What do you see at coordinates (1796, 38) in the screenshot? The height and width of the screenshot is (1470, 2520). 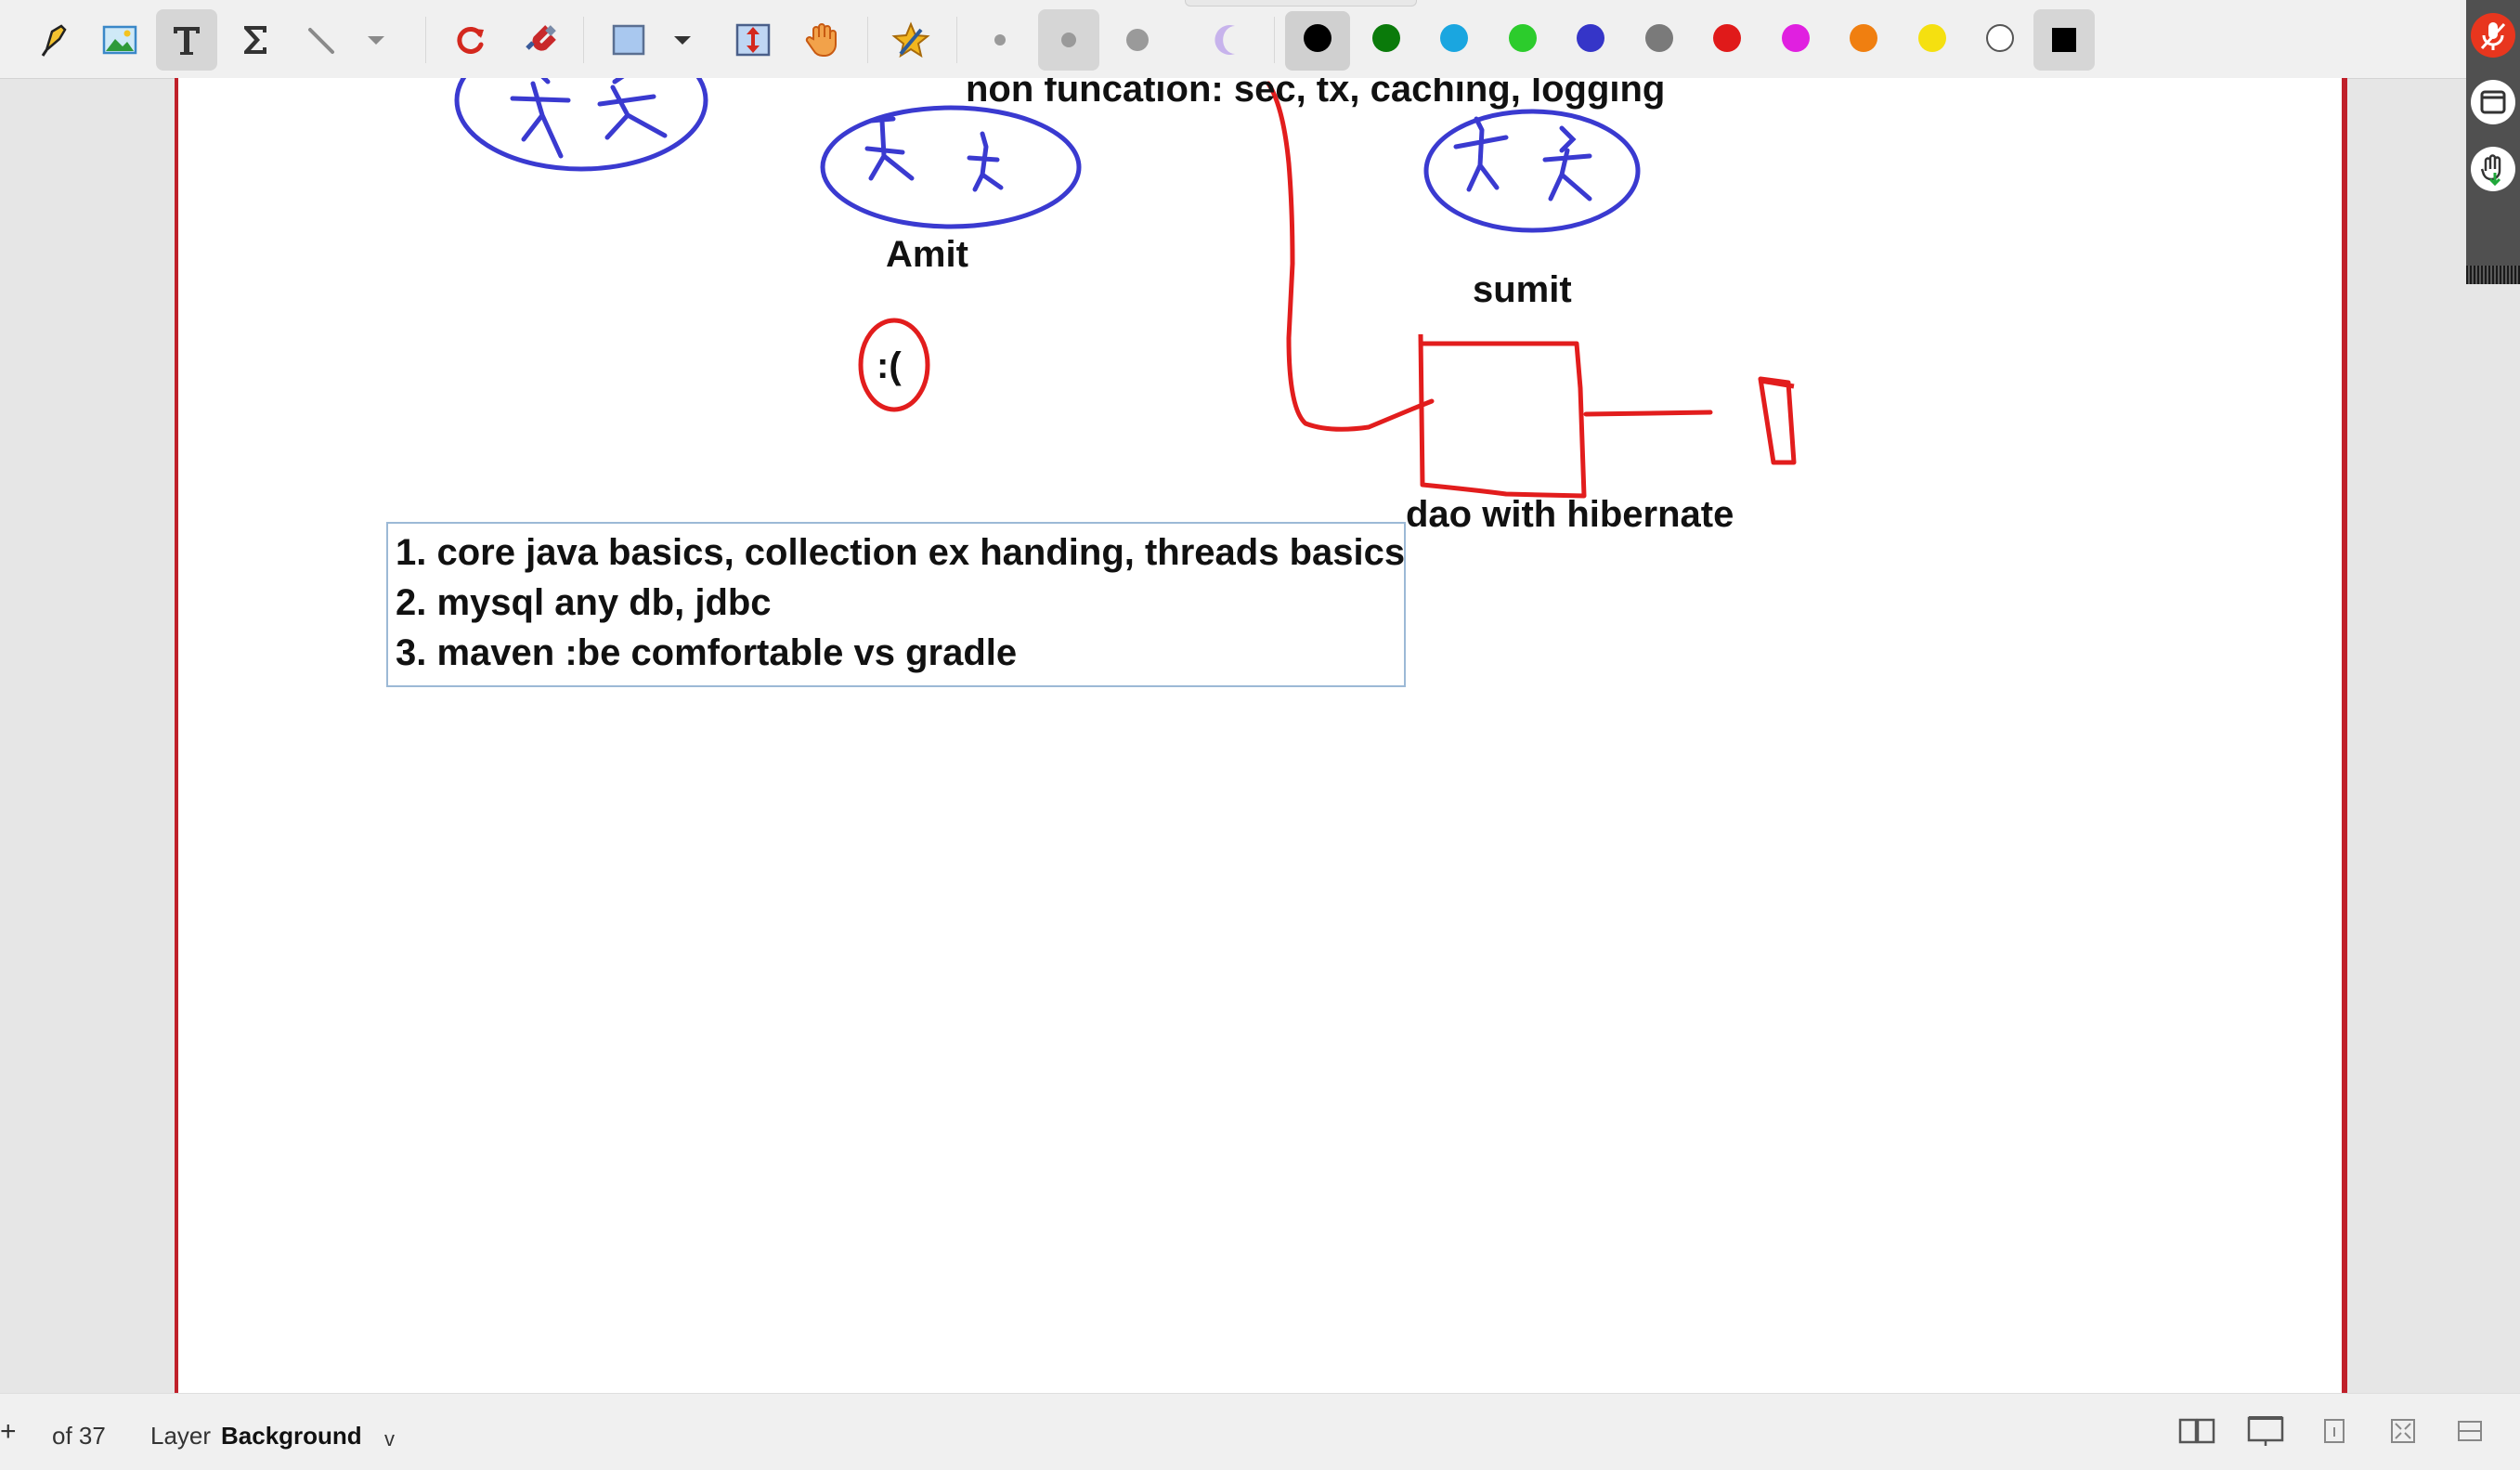 I see `color-swatch-magenta` at bounding box center [1796, 38].